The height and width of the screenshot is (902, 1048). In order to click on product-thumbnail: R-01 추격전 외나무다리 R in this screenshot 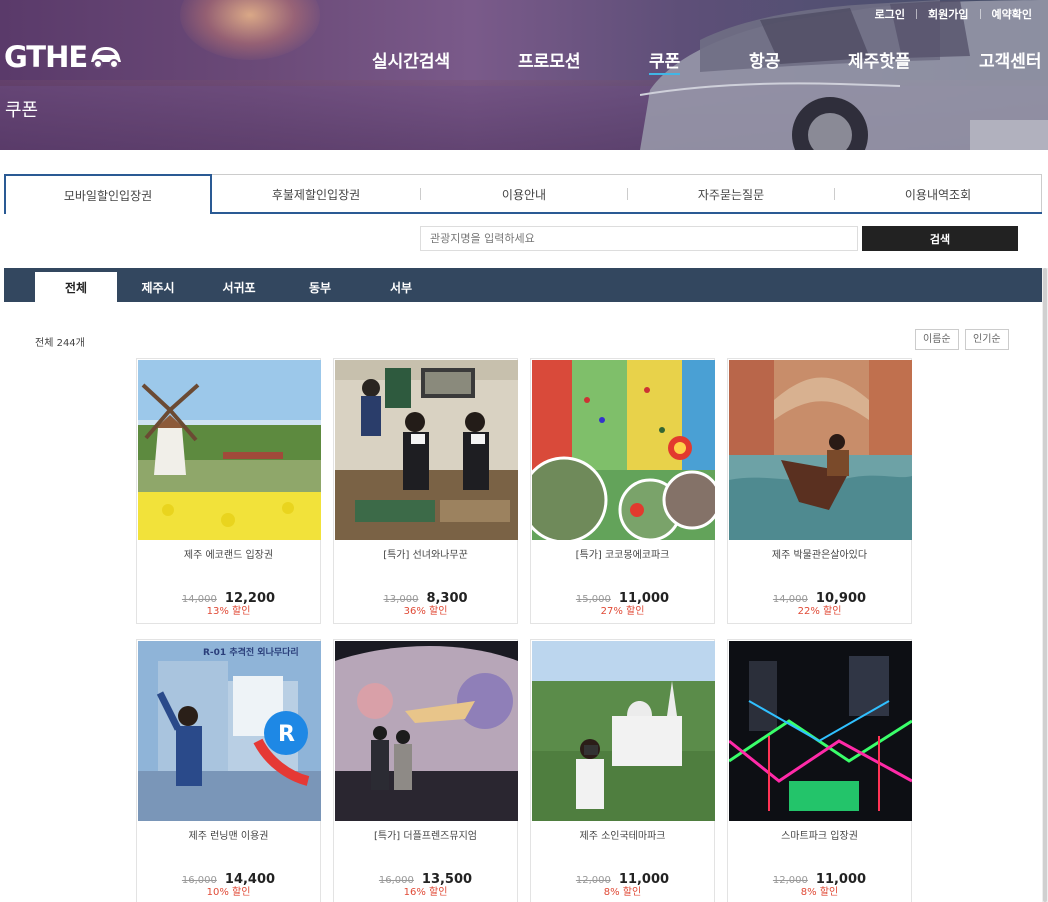, I will do `click(229, 731)`.